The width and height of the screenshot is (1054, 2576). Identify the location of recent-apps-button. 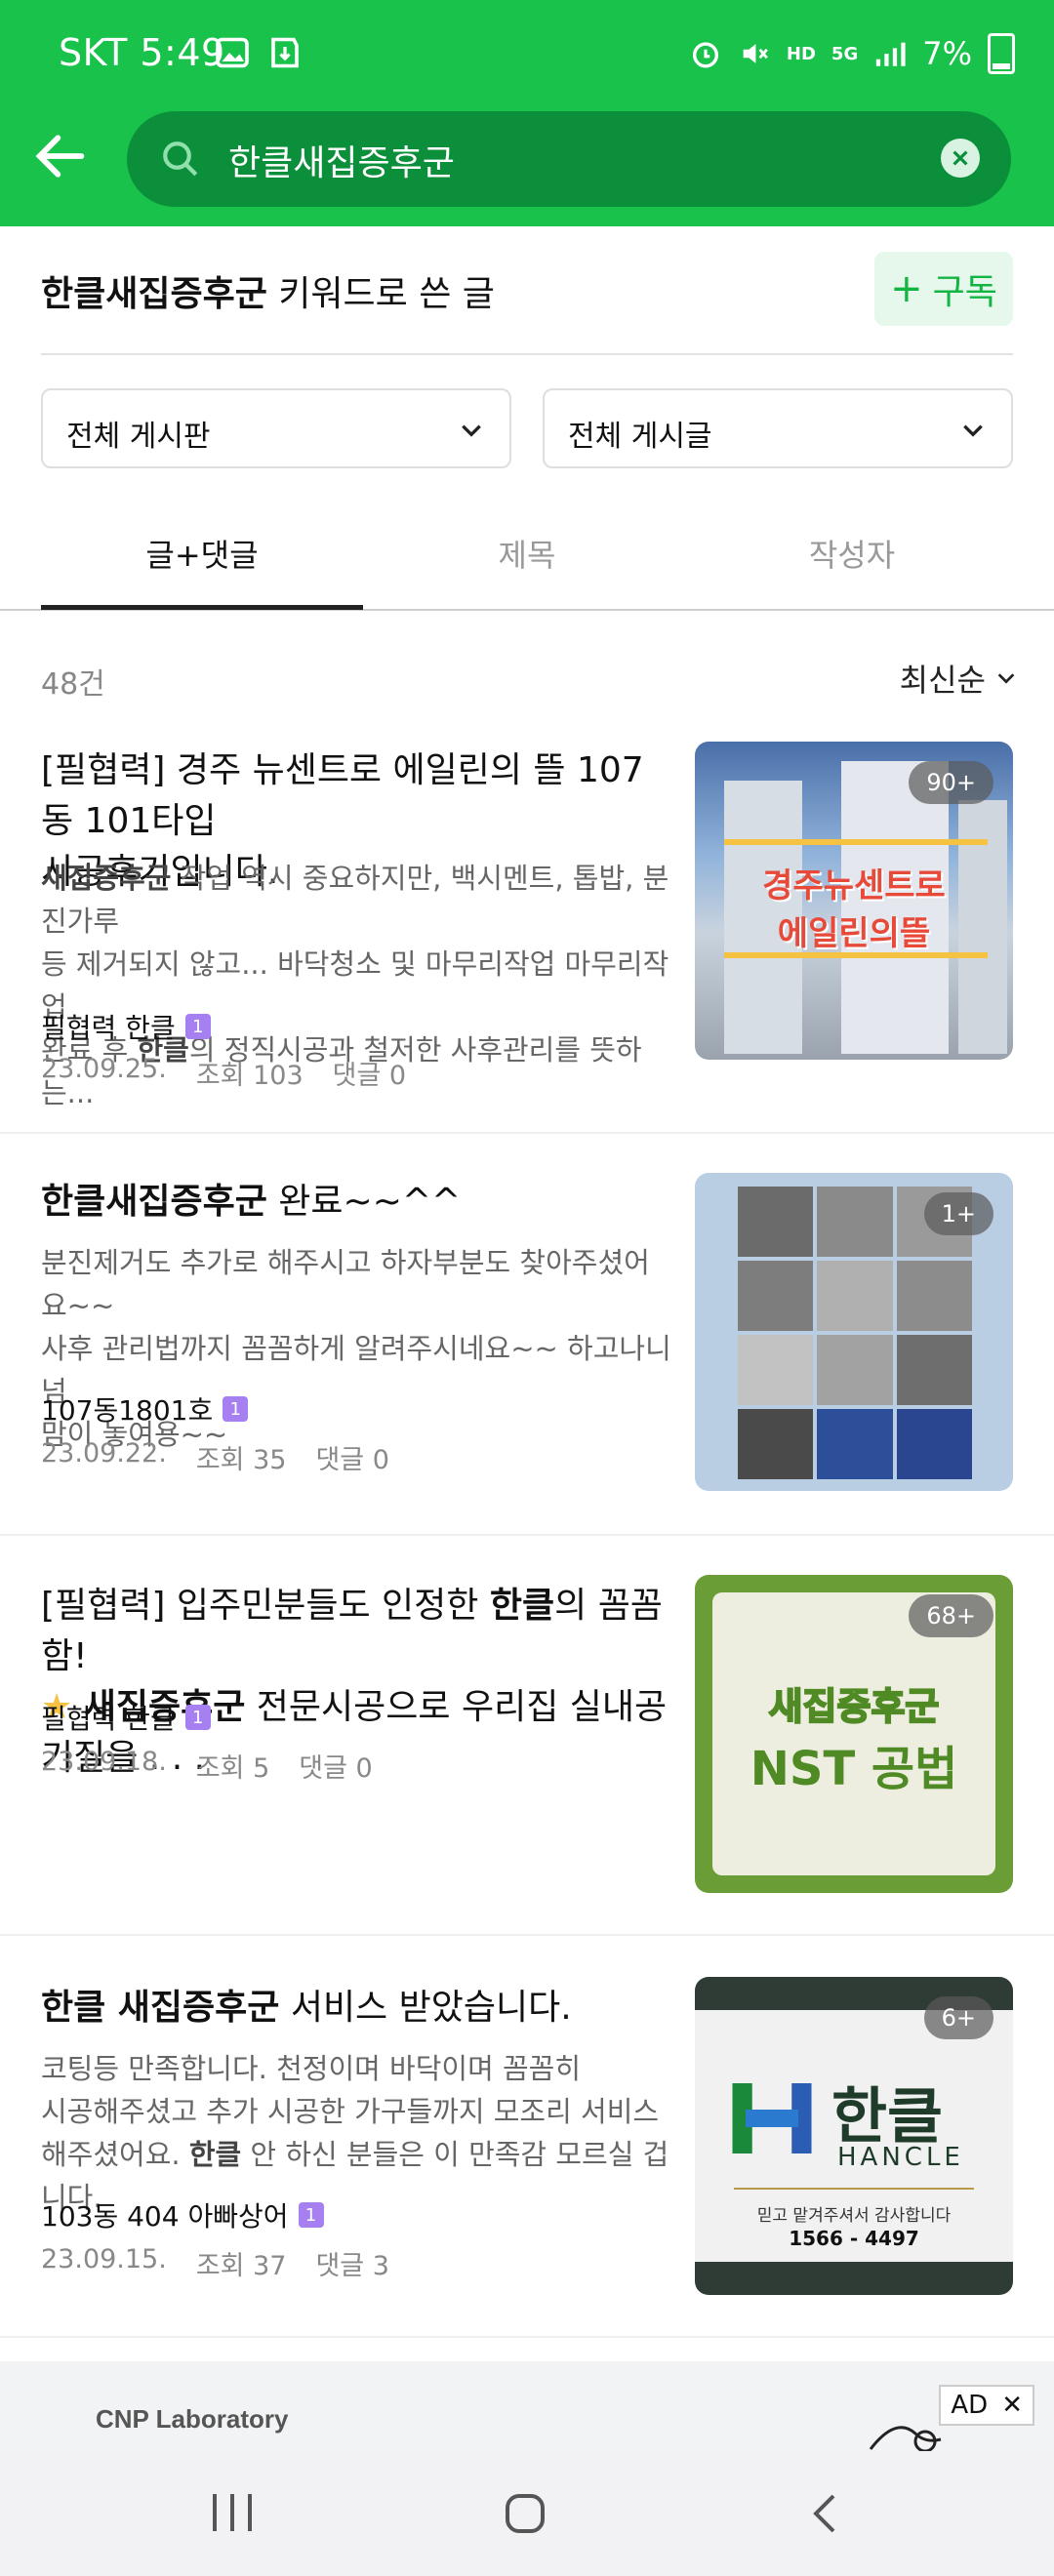
(232, 2514).